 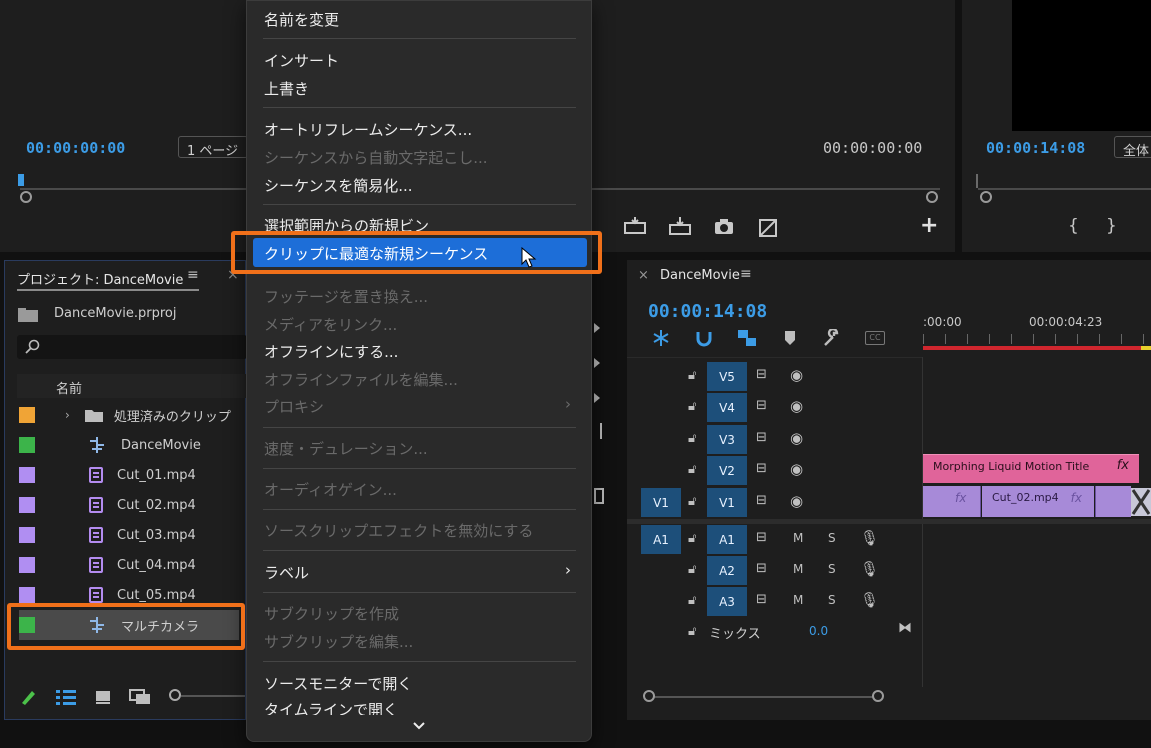 What do you see at coordinates (831, 338) in the screenshot?
I see `wrench-icon` at bounding box center [831, 338].